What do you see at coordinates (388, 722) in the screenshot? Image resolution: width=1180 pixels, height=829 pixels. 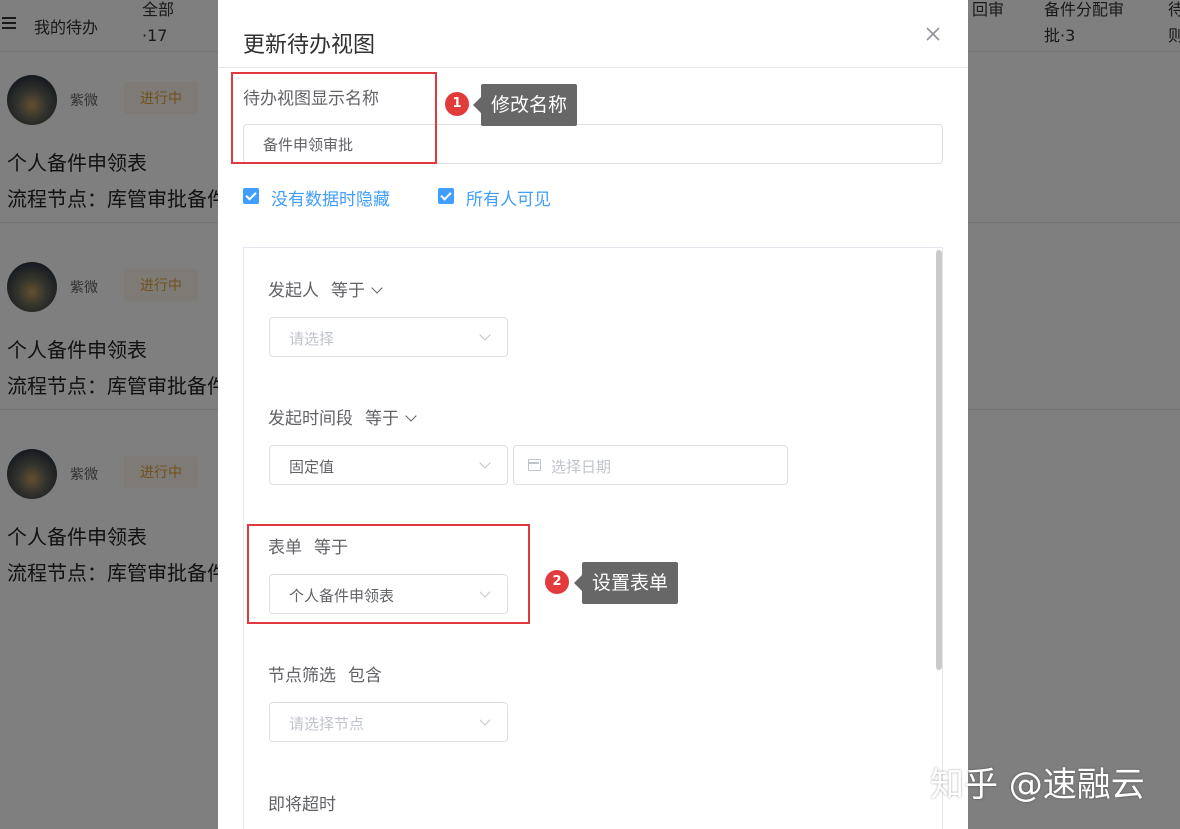 I see `node-select: 请选择节点` at bounding box center [388, 722].